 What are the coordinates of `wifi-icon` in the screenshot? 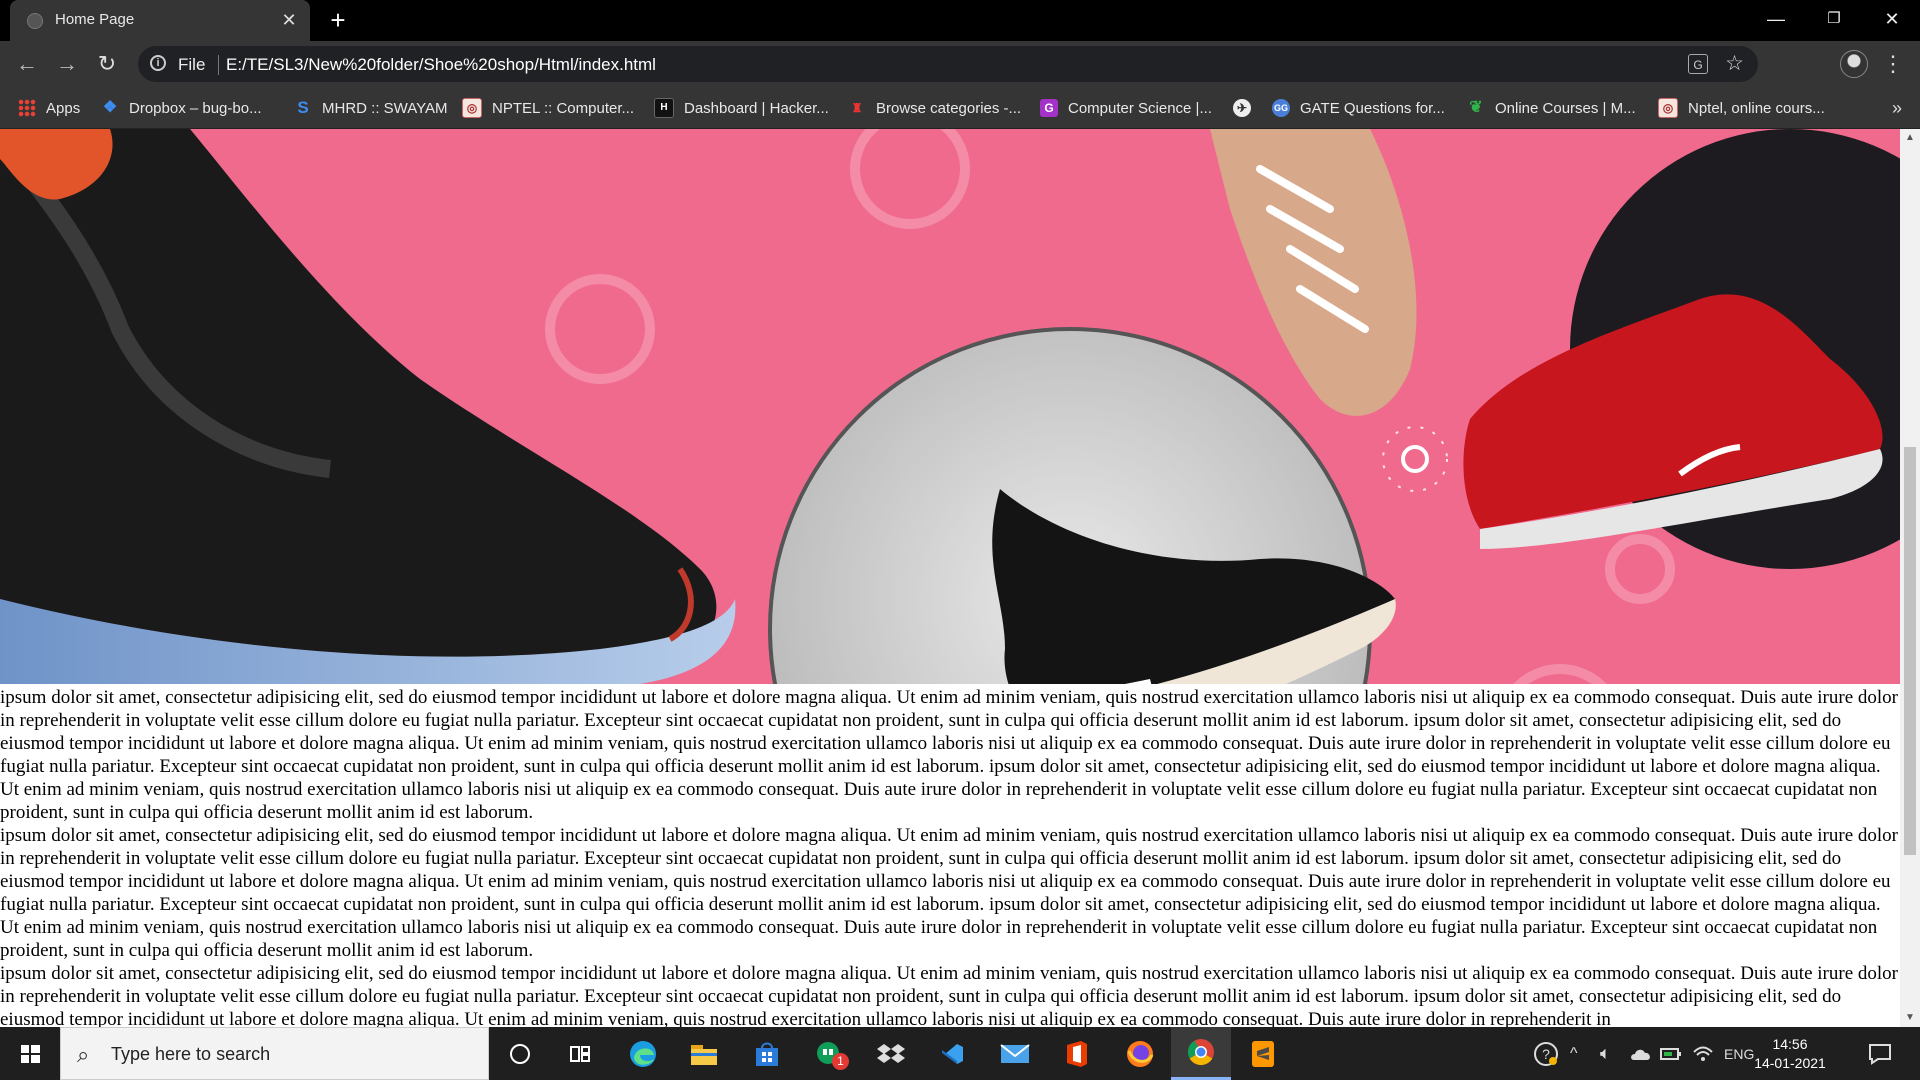 It's located at (1703, 1053).